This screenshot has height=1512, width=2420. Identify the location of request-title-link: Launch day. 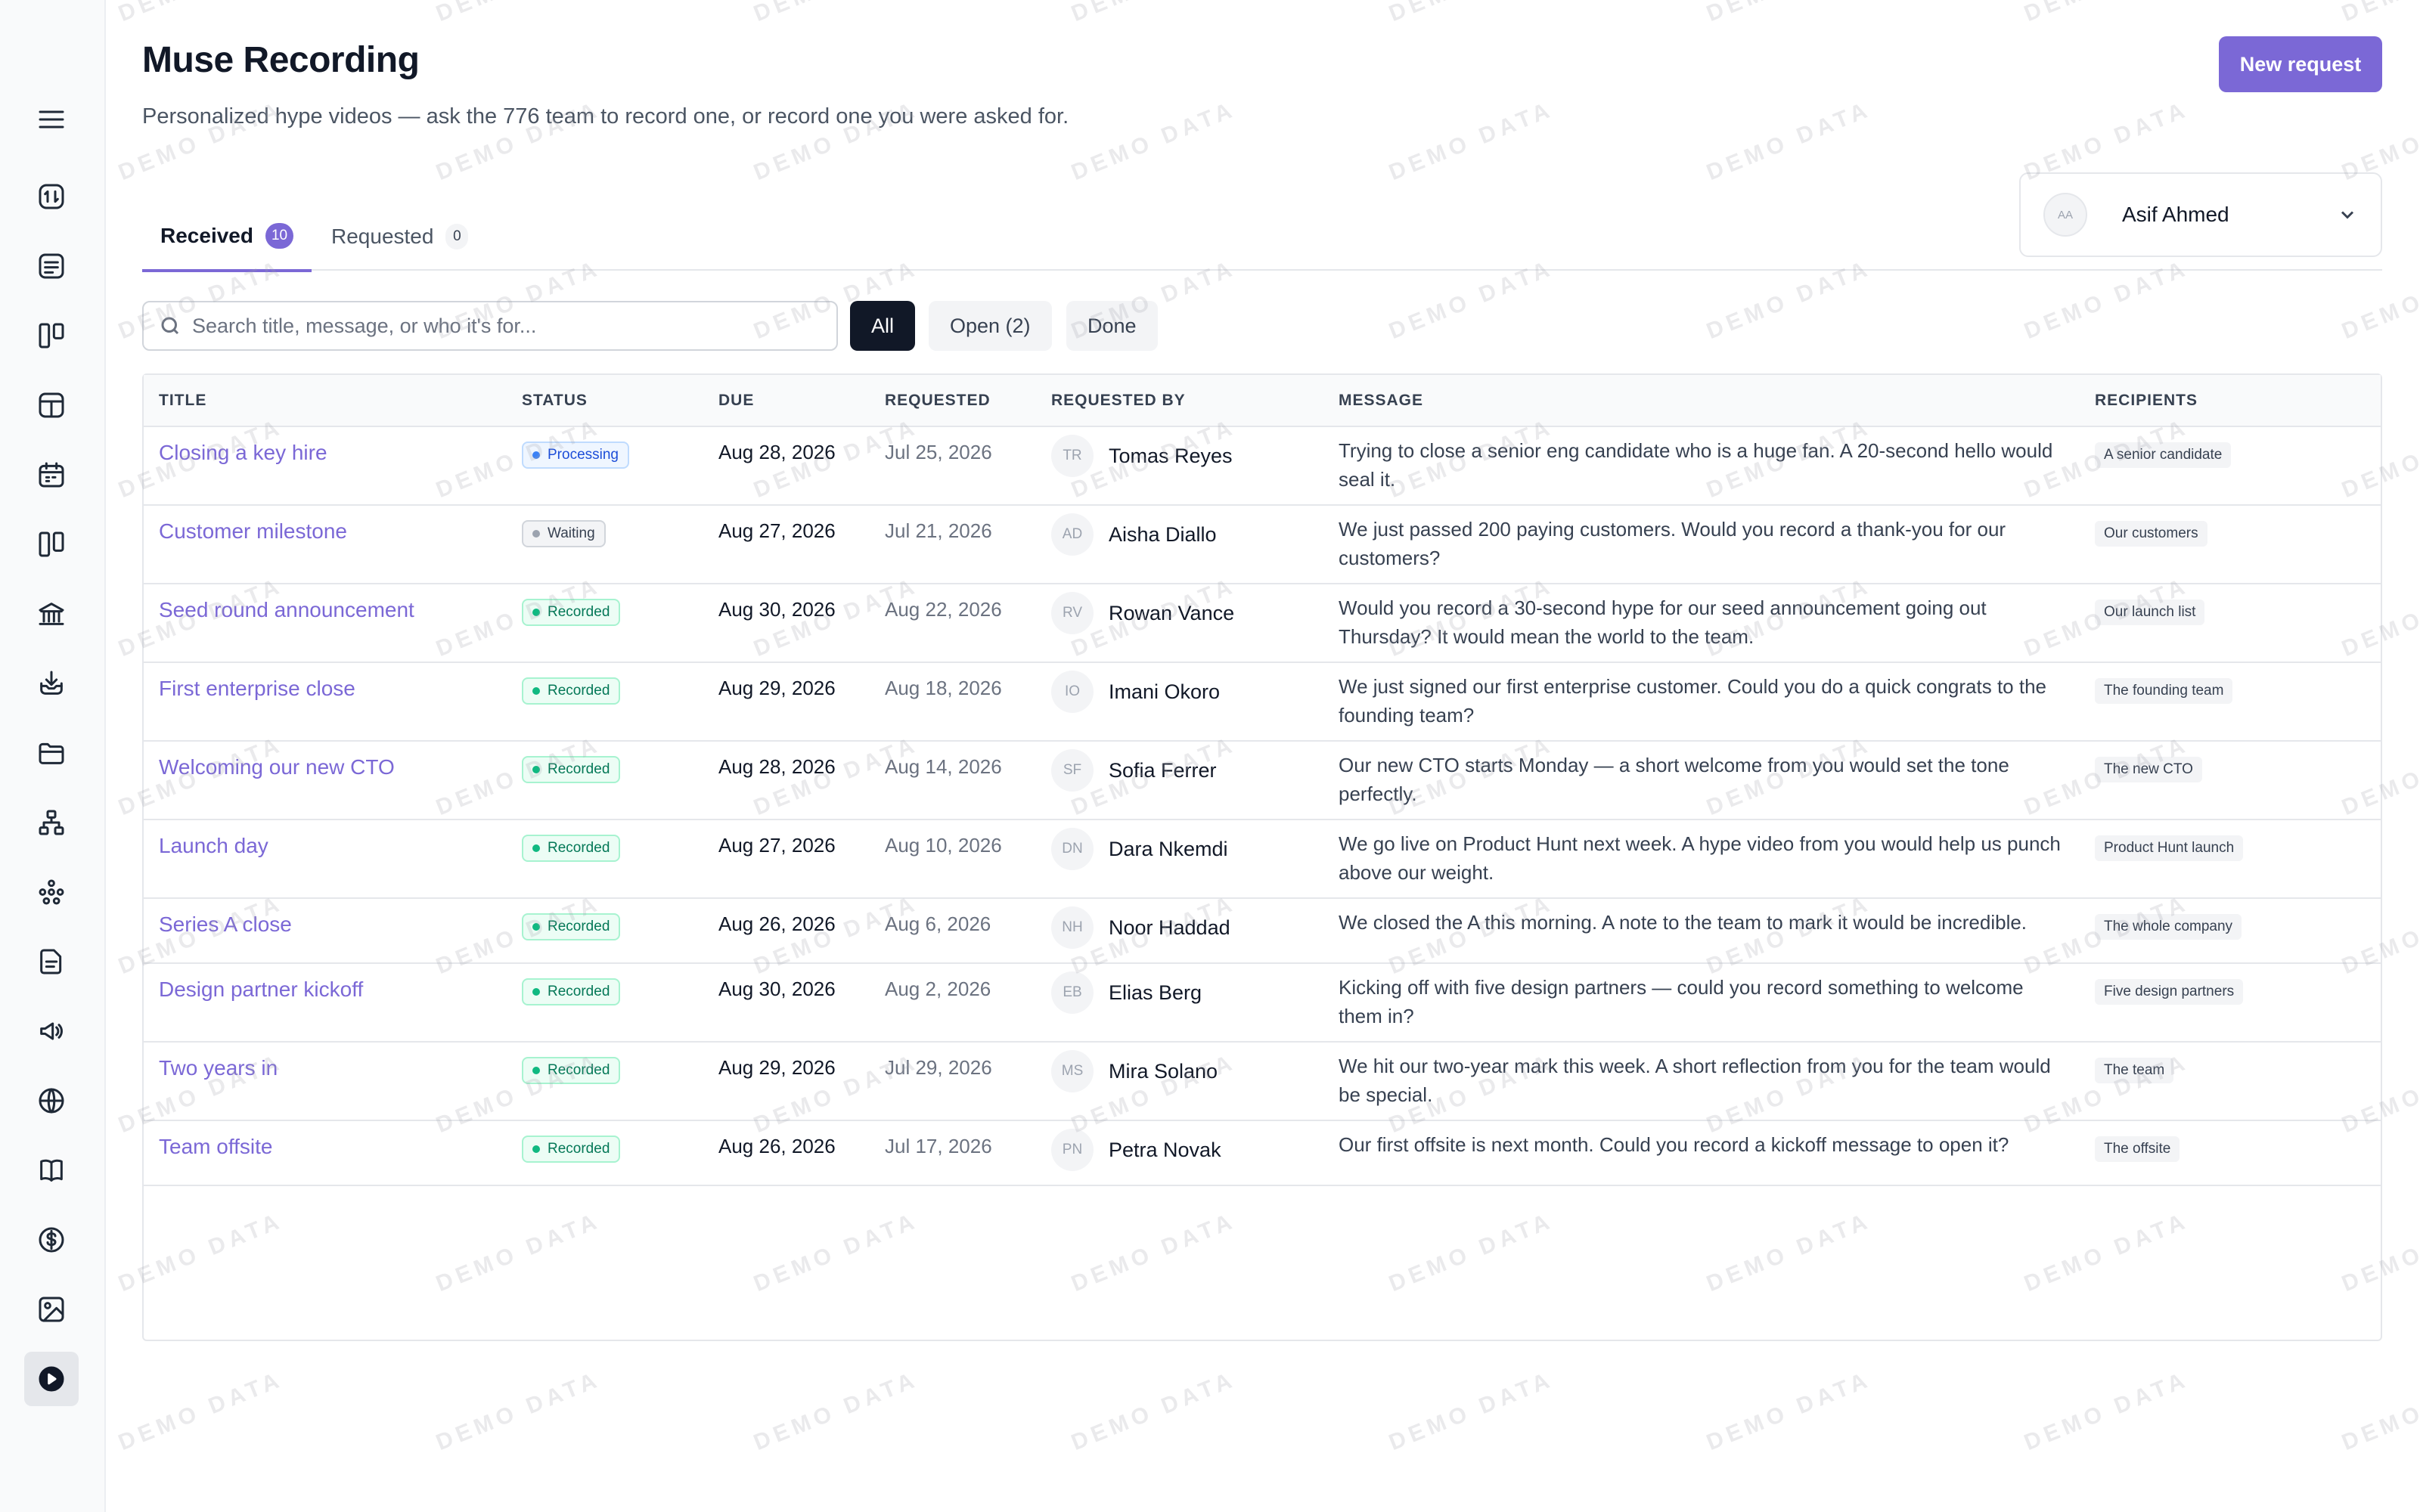
(214, 845).